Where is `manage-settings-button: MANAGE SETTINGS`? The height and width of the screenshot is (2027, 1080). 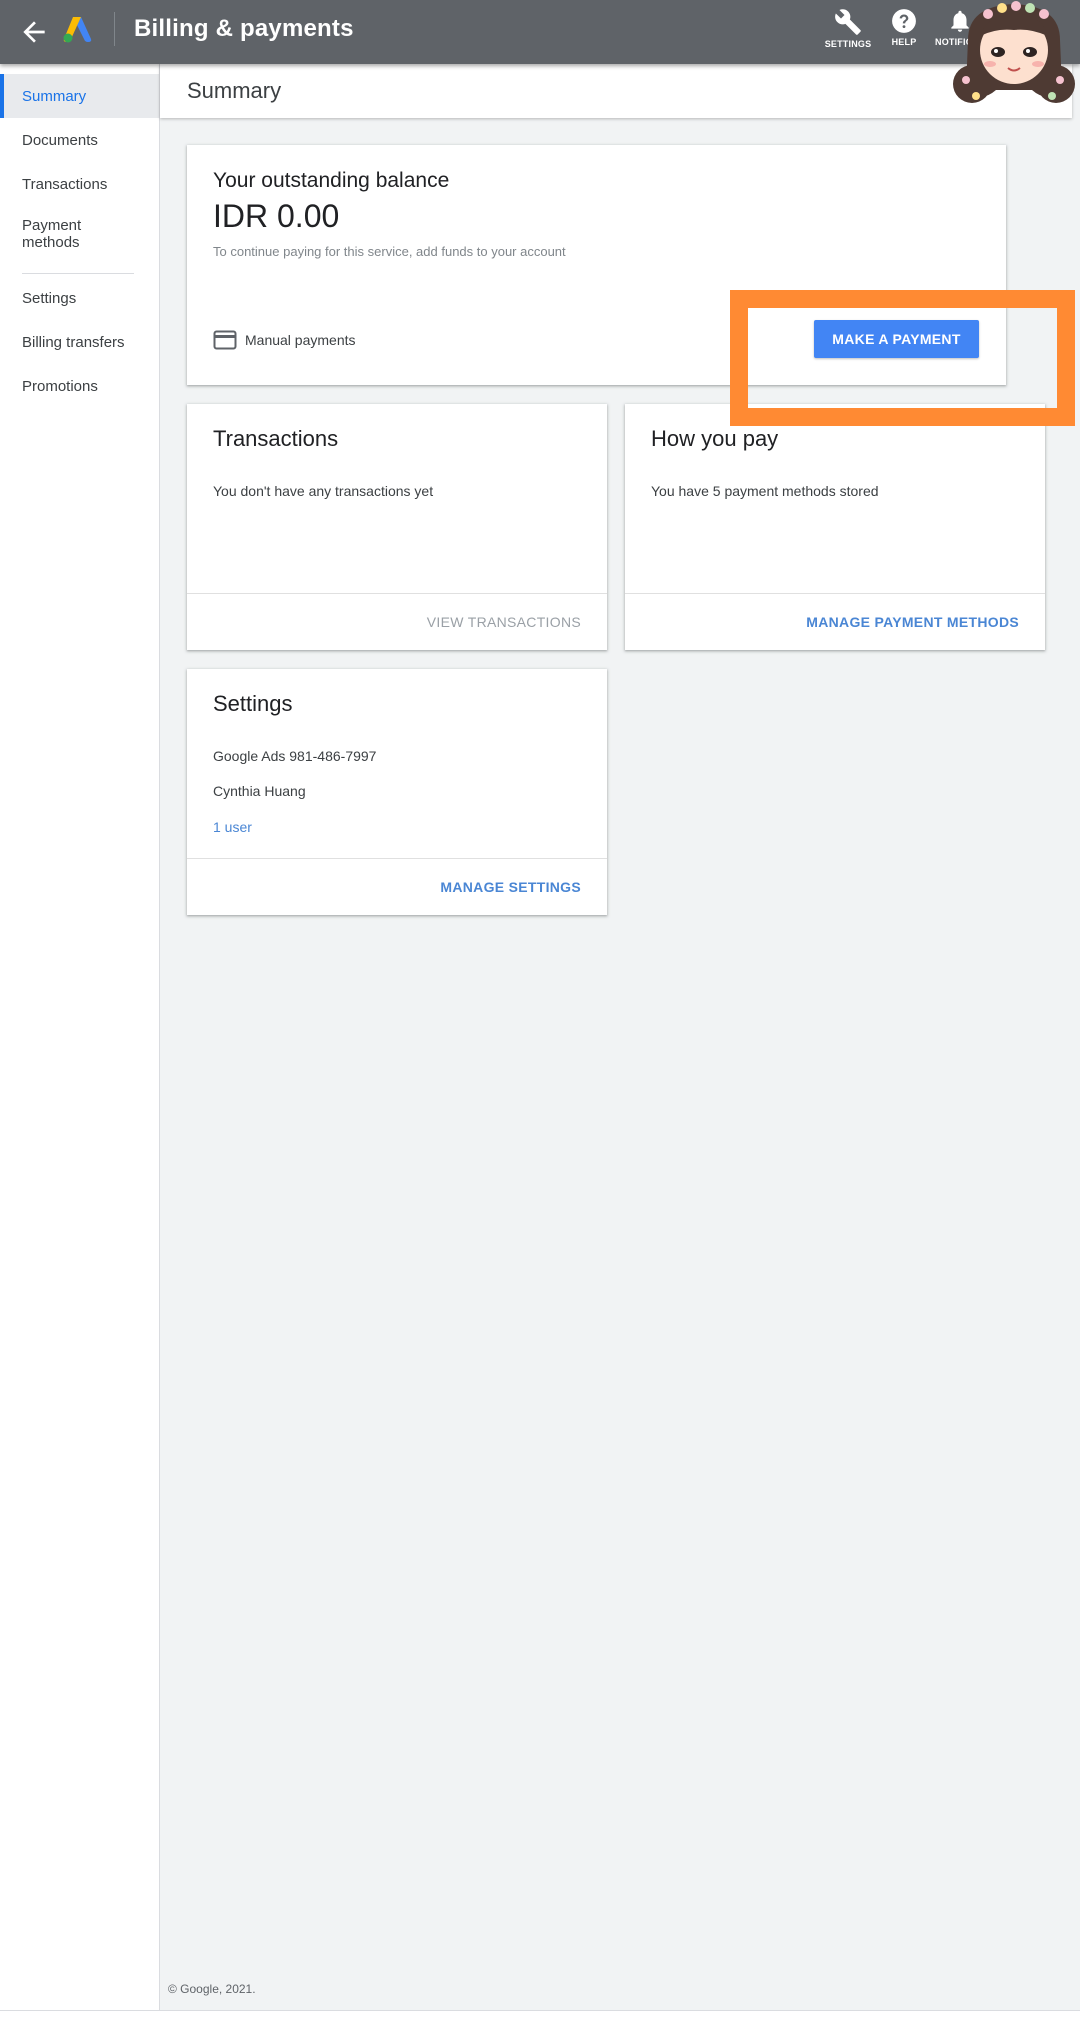
manage-settings-button: MANAGE SETTINGS is located at coordinates (510, 887).